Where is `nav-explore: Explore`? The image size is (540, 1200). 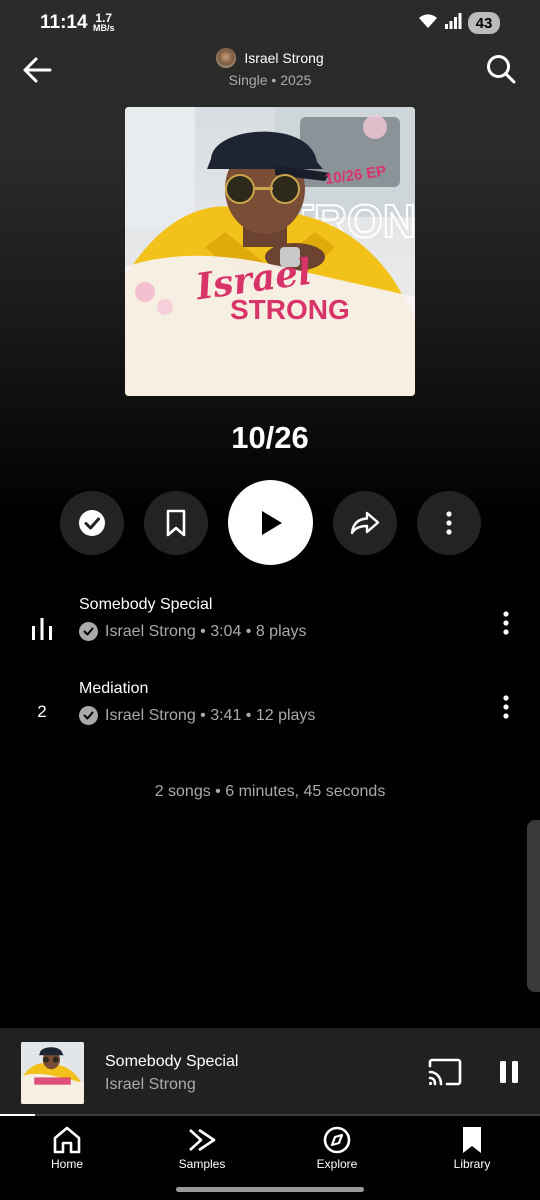 nav-explore: Explore is located at coordinates (337, 1148).